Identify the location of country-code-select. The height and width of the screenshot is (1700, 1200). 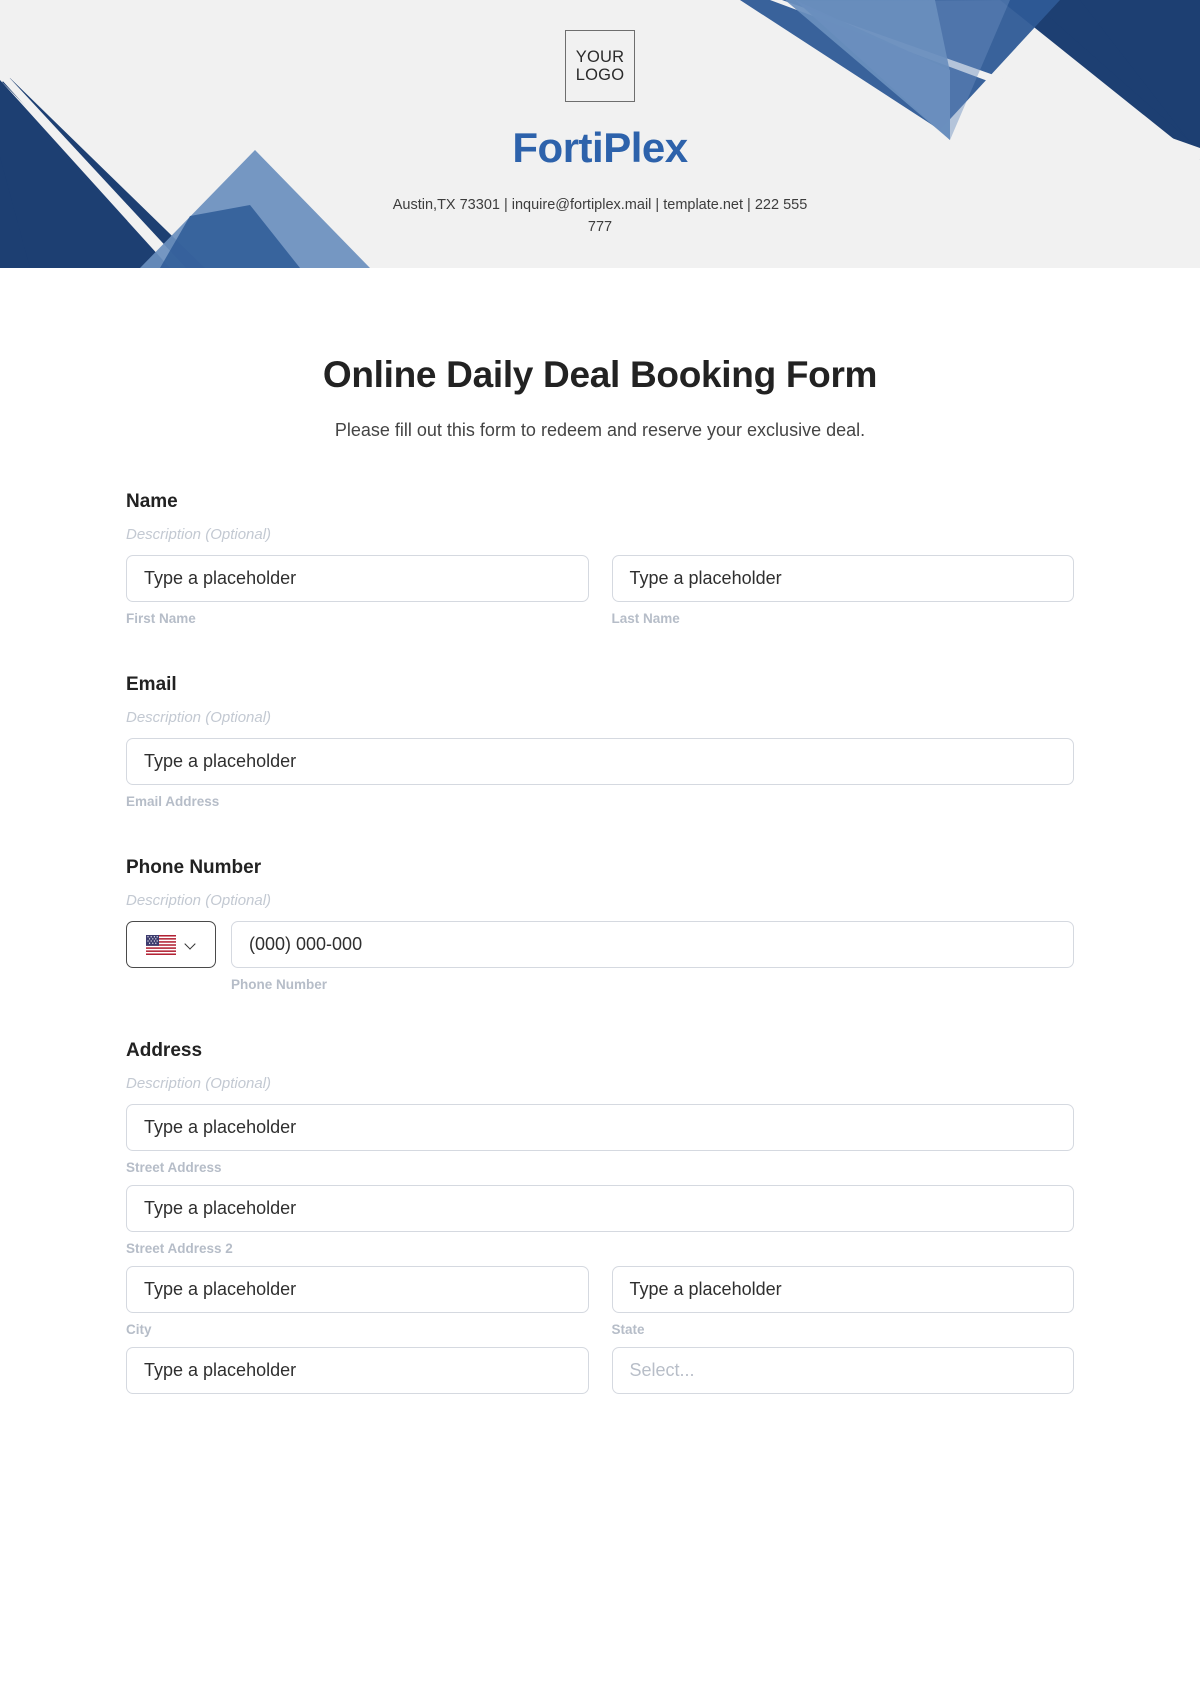
(171, 944).